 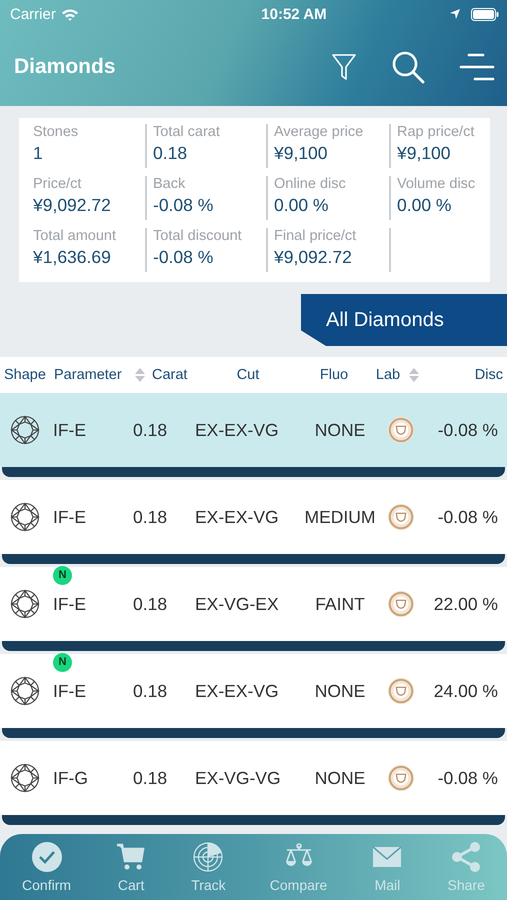 I want to click on radar-icon, so click(x=208, y=857).